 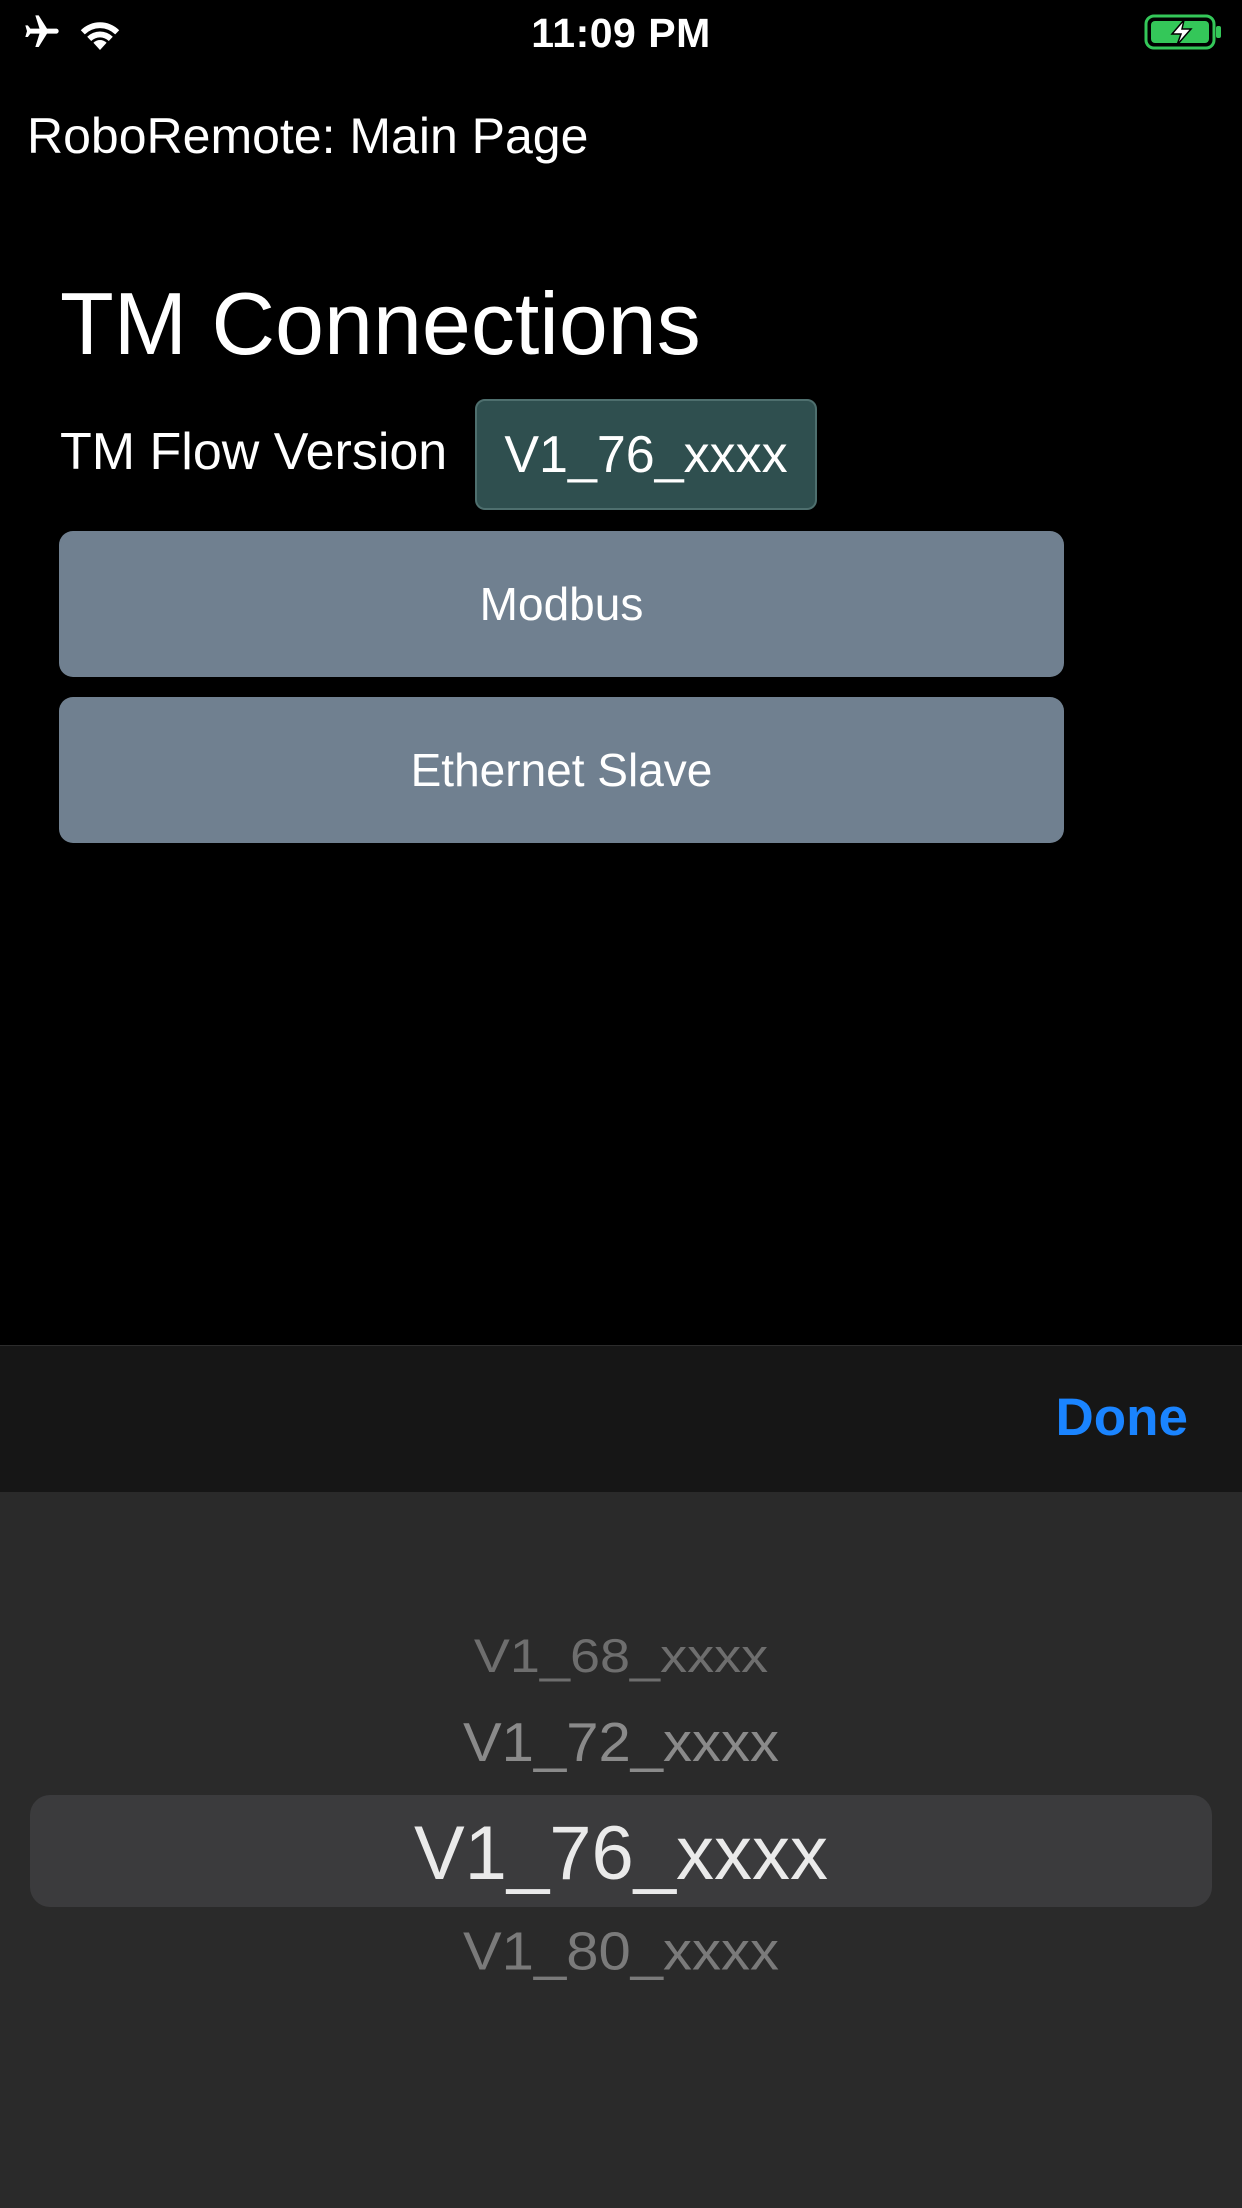 What do you see at coordinates (646, 454) in the screenshot?
I see `version-field: V1_76_xxxx` at bounding box center [646, 454].